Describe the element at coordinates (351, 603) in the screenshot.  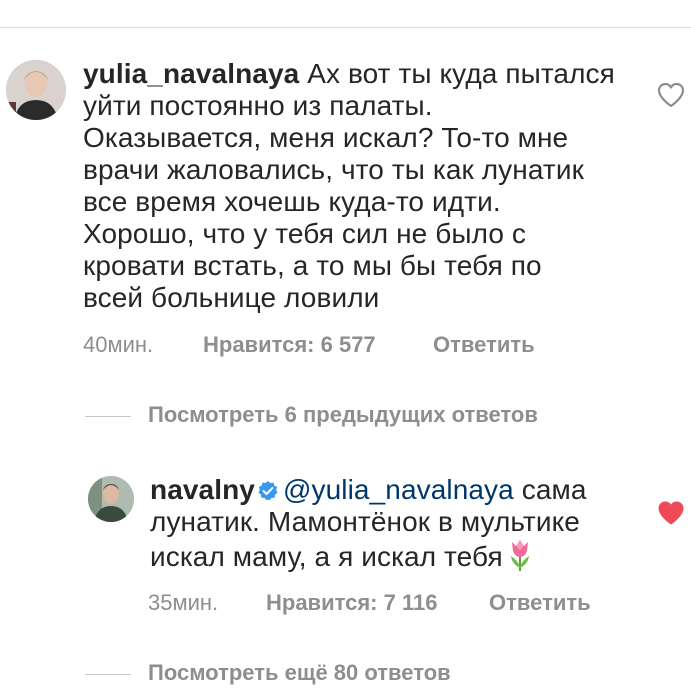
I see `likes-count: Нравится: 7 116` at that location.